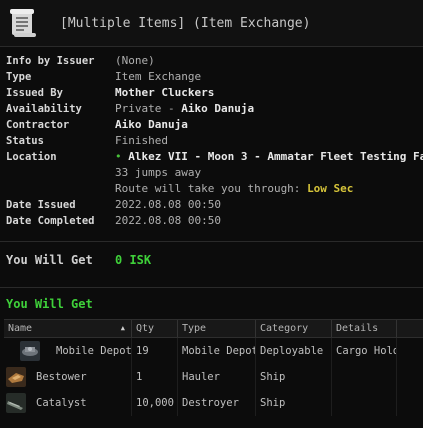 This screenshot has width=423, height=428. Describe the element at coordinates (214, 77) in the screenshot. I see `info-row-type: Type Item Exchange` at that location.